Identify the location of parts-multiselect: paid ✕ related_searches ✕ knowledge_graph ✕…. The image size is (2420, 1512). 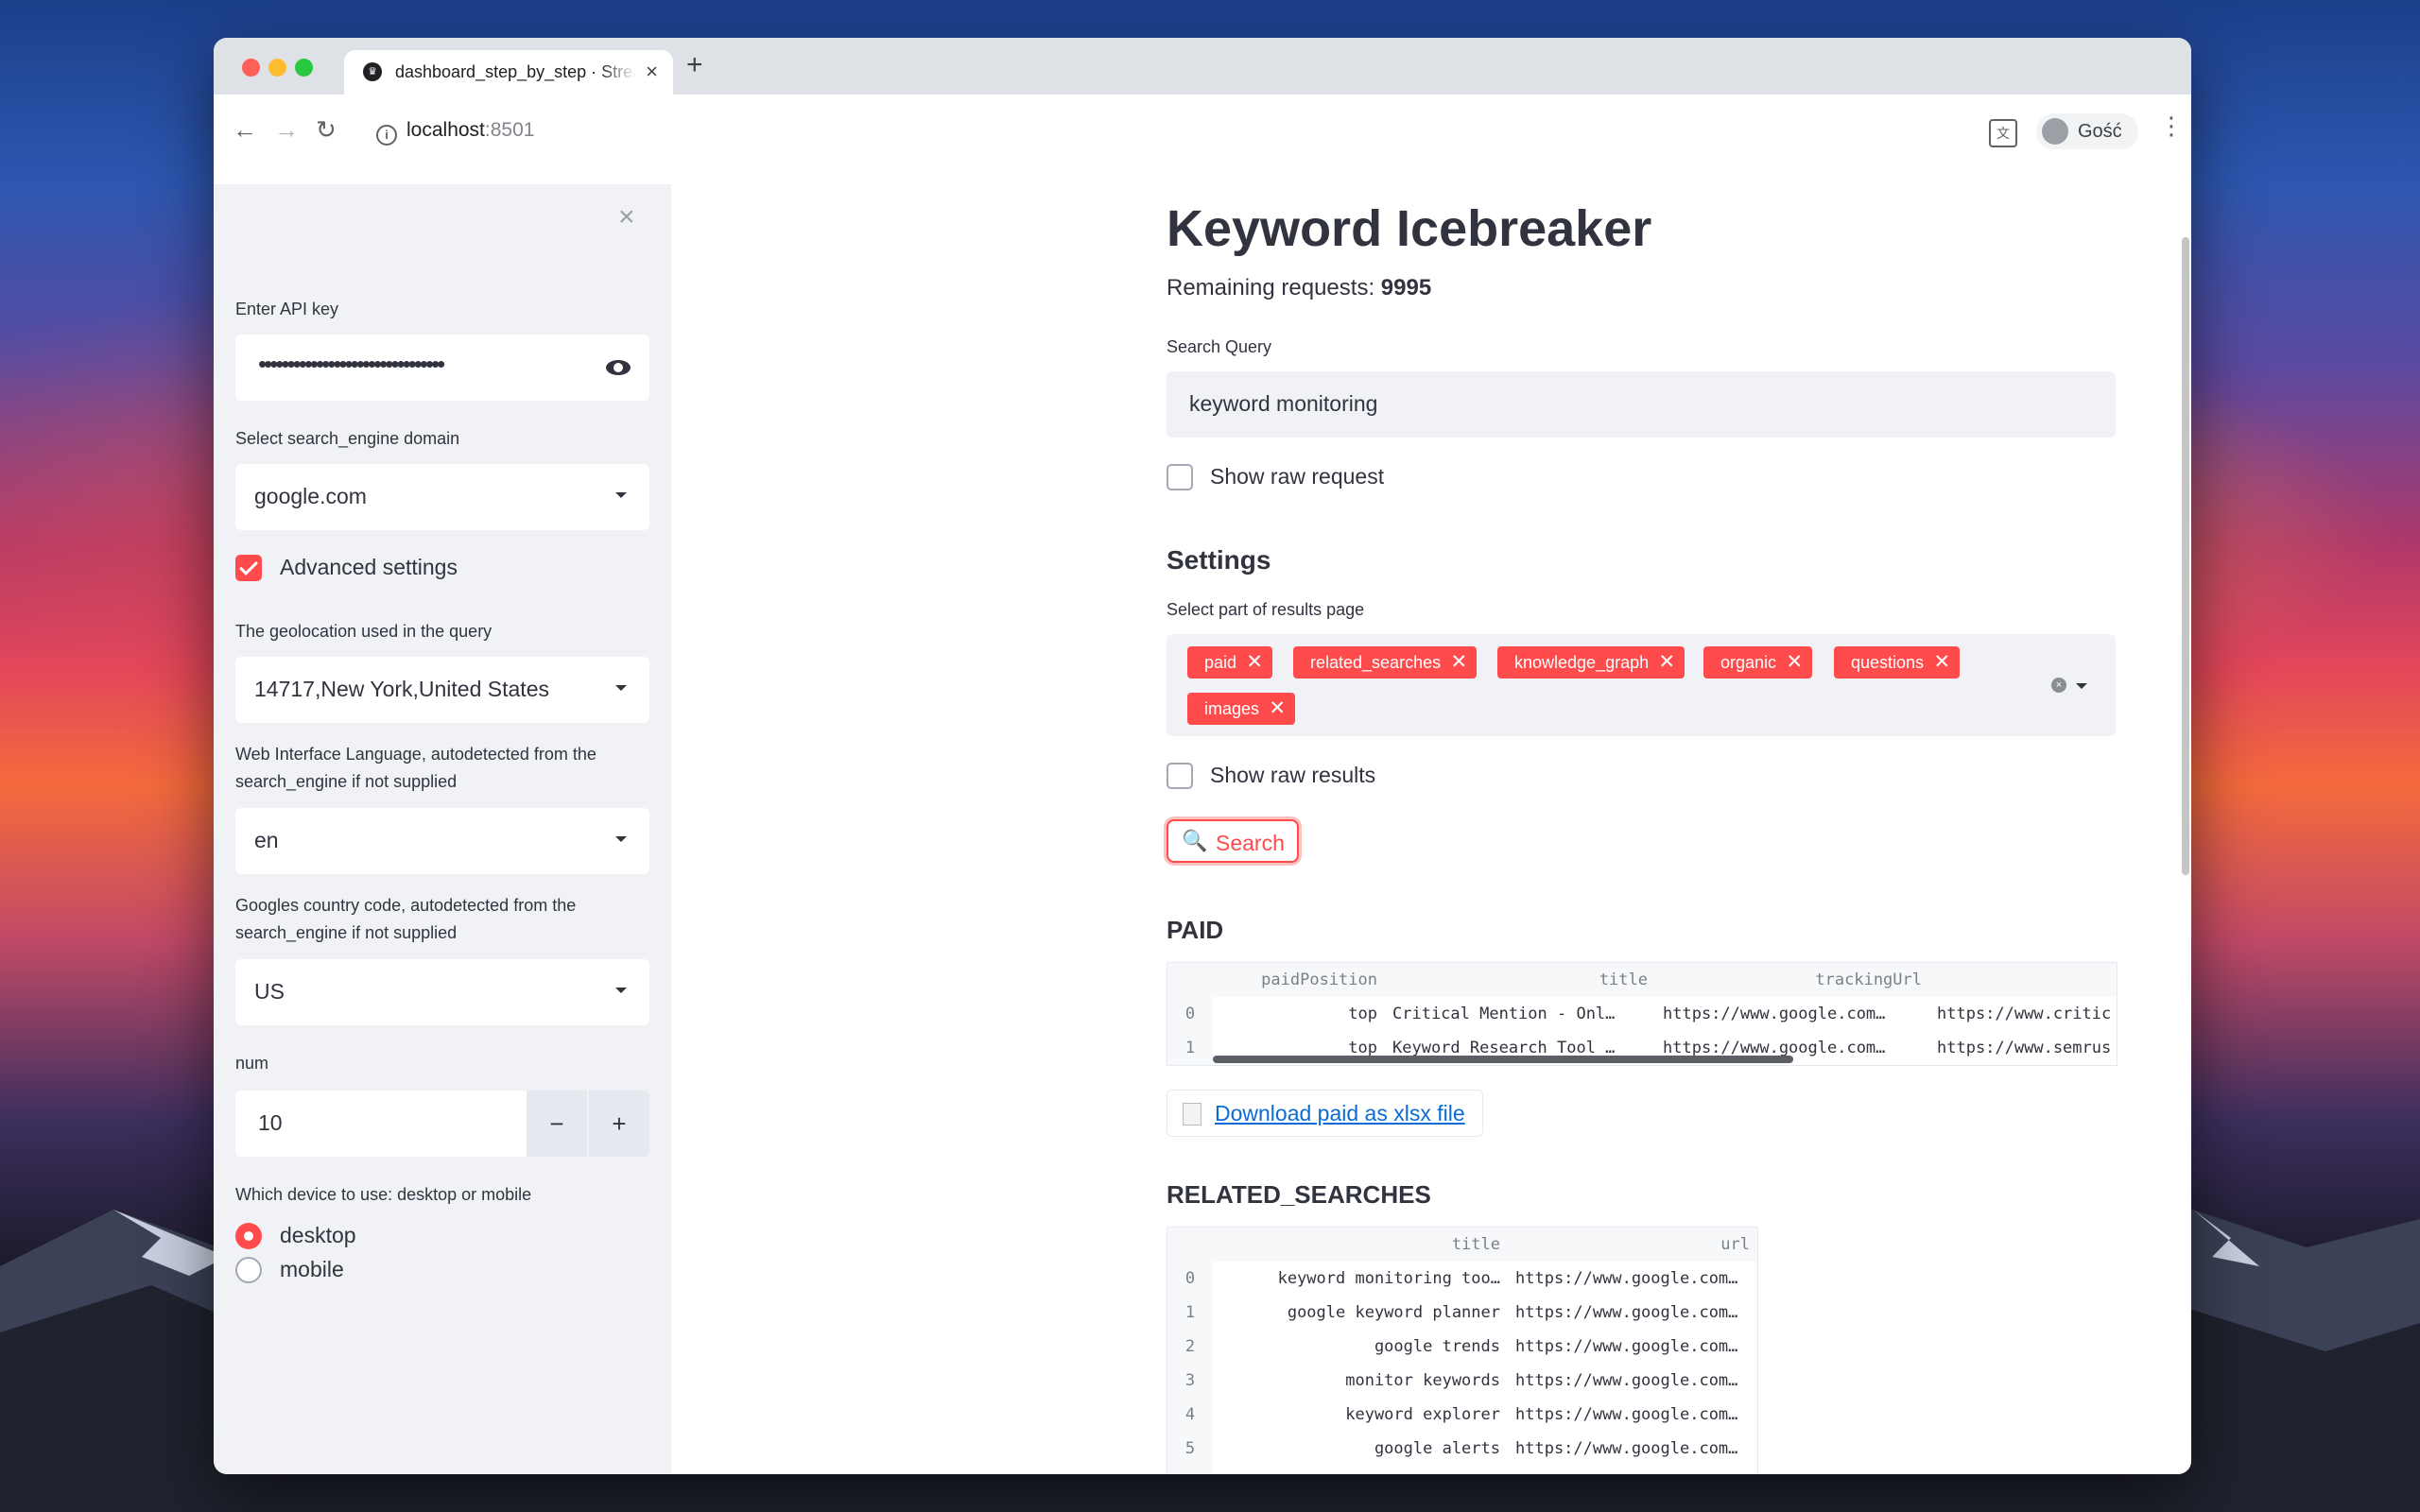
(1641, 685).